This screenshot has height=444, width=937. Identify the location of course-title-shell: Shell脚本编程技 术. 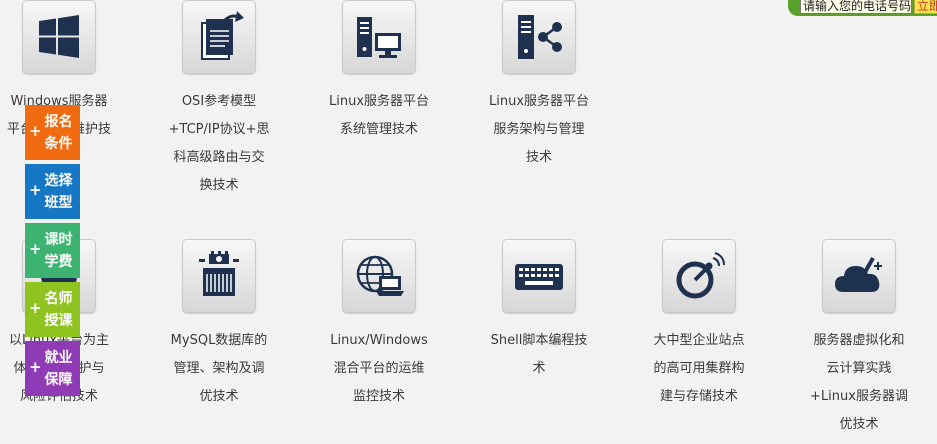
(539, 355).